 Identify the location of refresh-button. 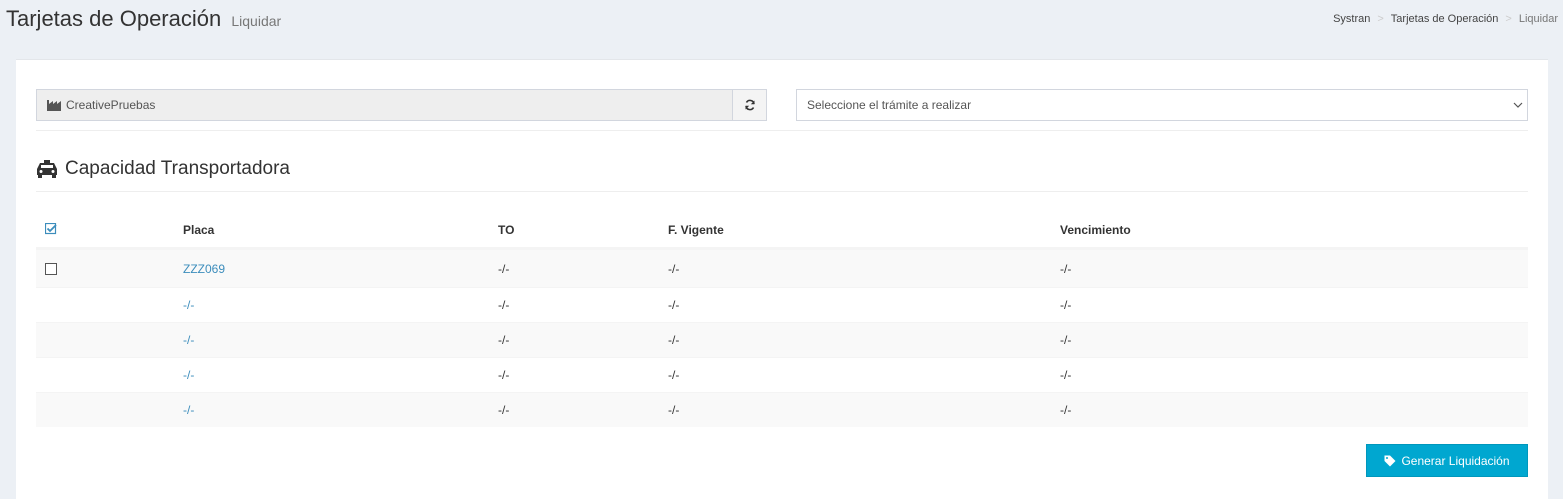
(749, 105).